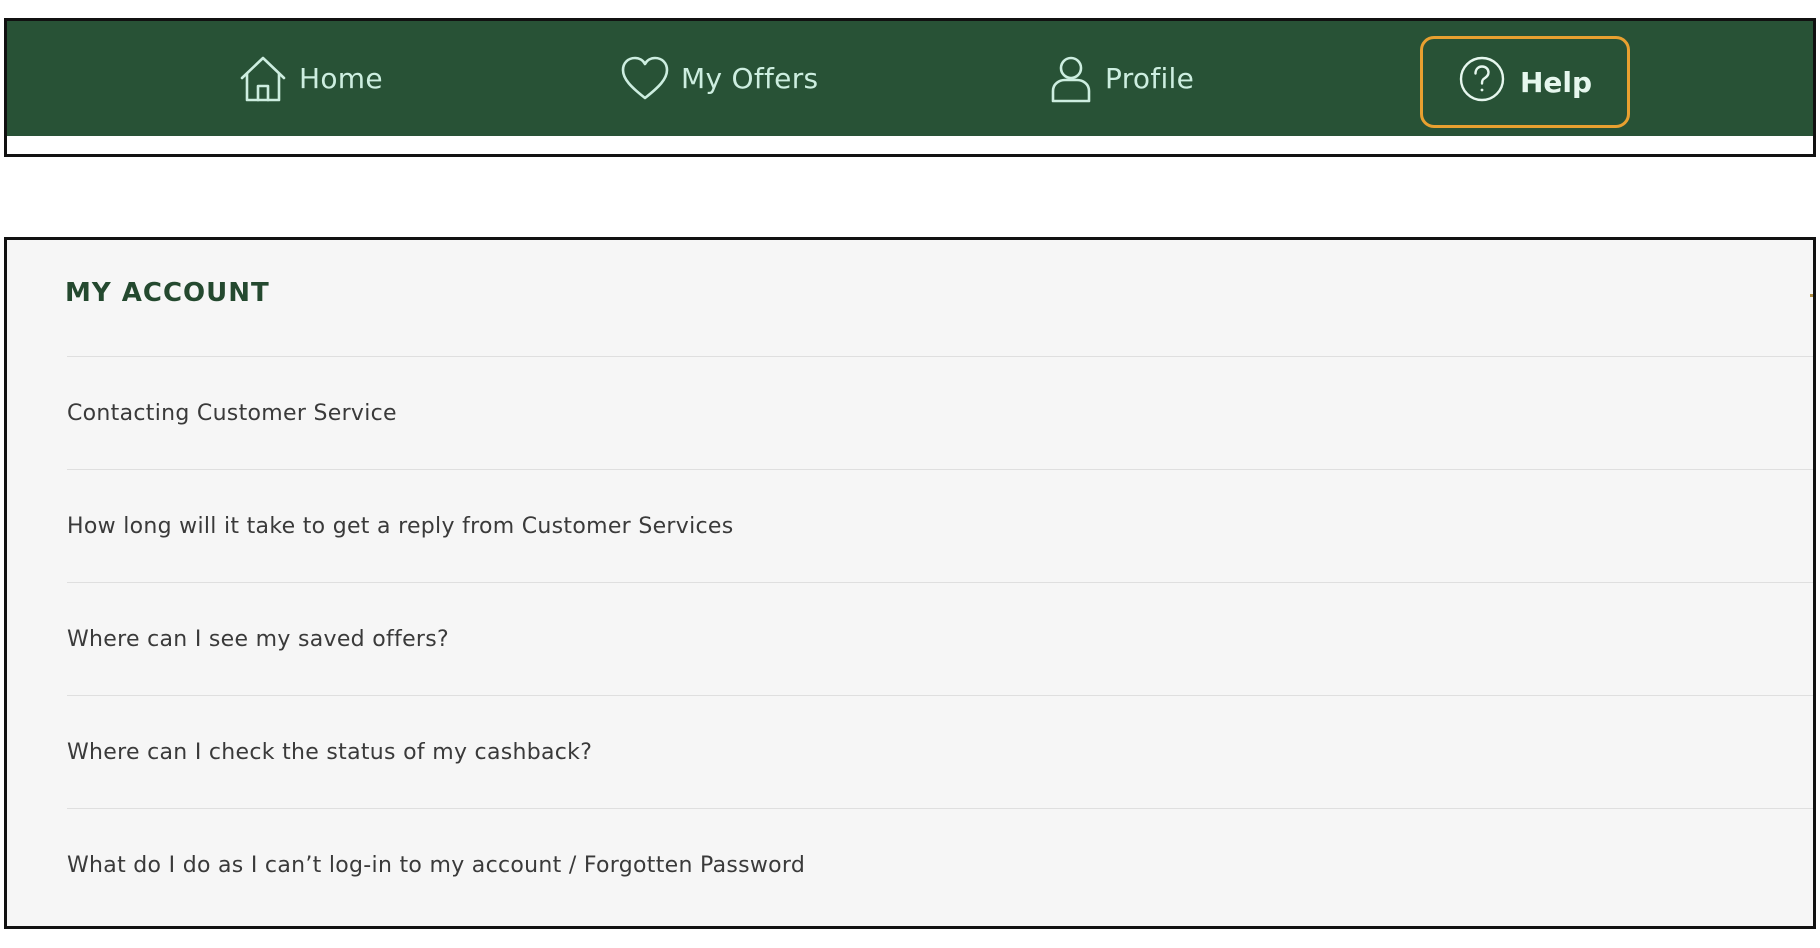 The width and height of the screenshot is (1820, 948). I want to click on nav-item-help: Help, so click(1525, 82).